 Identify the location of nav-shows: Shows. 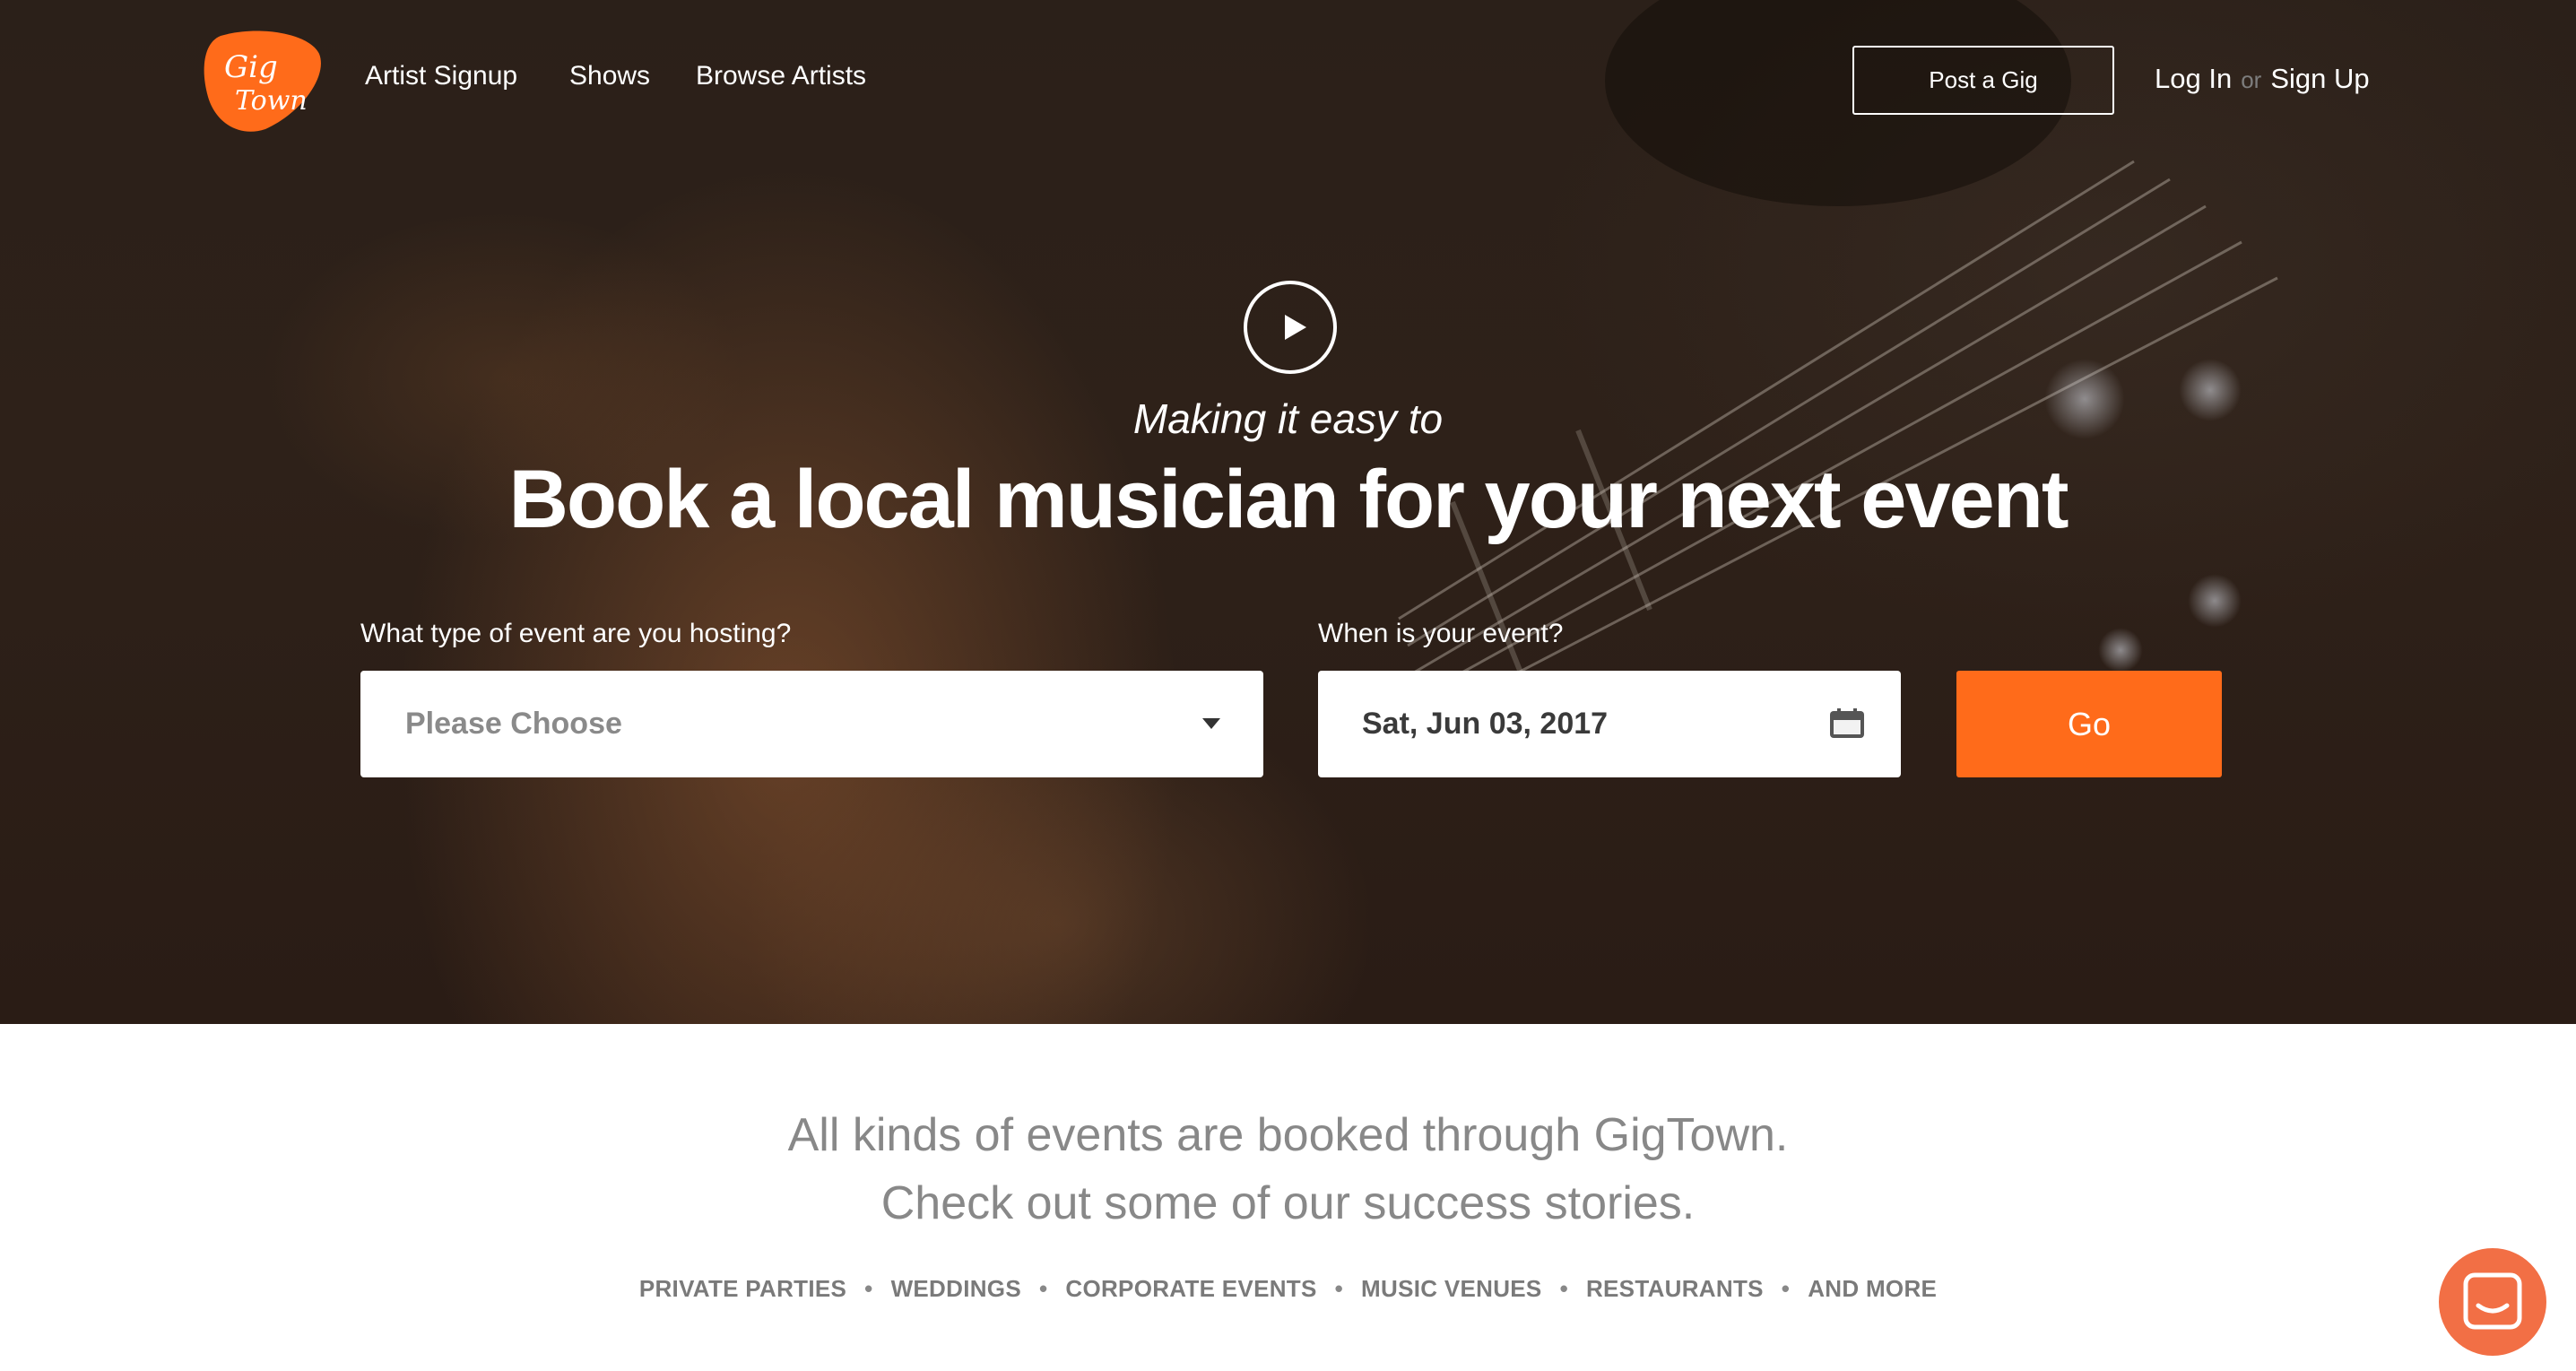
(609, 76).